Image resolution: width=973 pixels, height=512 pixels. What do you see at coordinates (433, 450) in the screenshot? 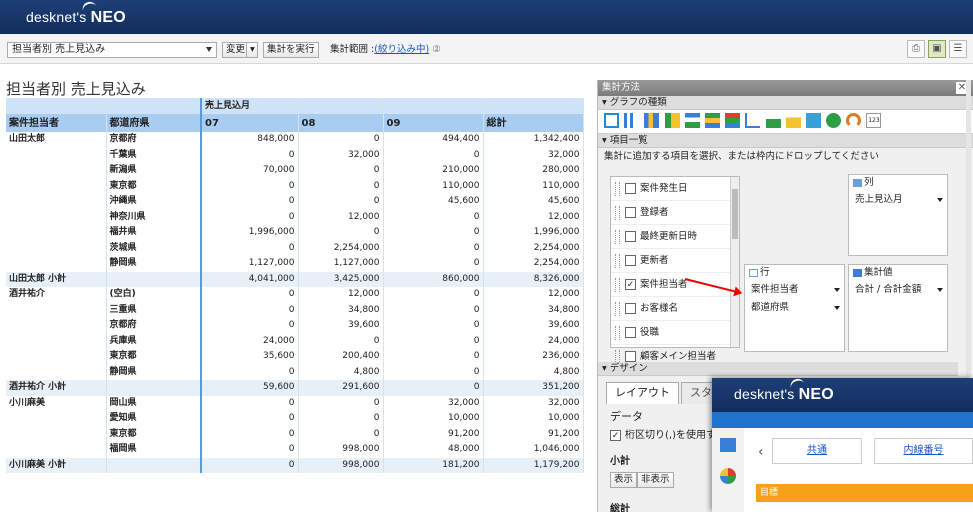
I see `value-cell: 48,000` at bounding box center [433, 450].